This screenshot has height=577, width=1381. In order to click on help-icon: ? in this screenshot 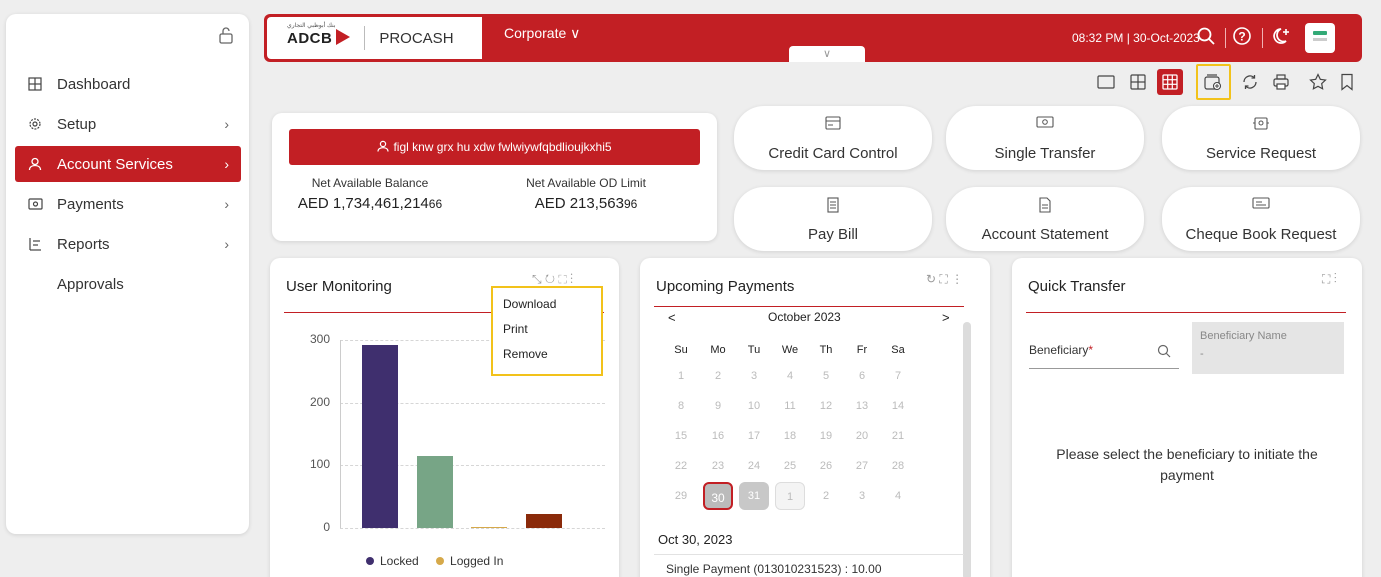, I will do `click(1242, 38)`.